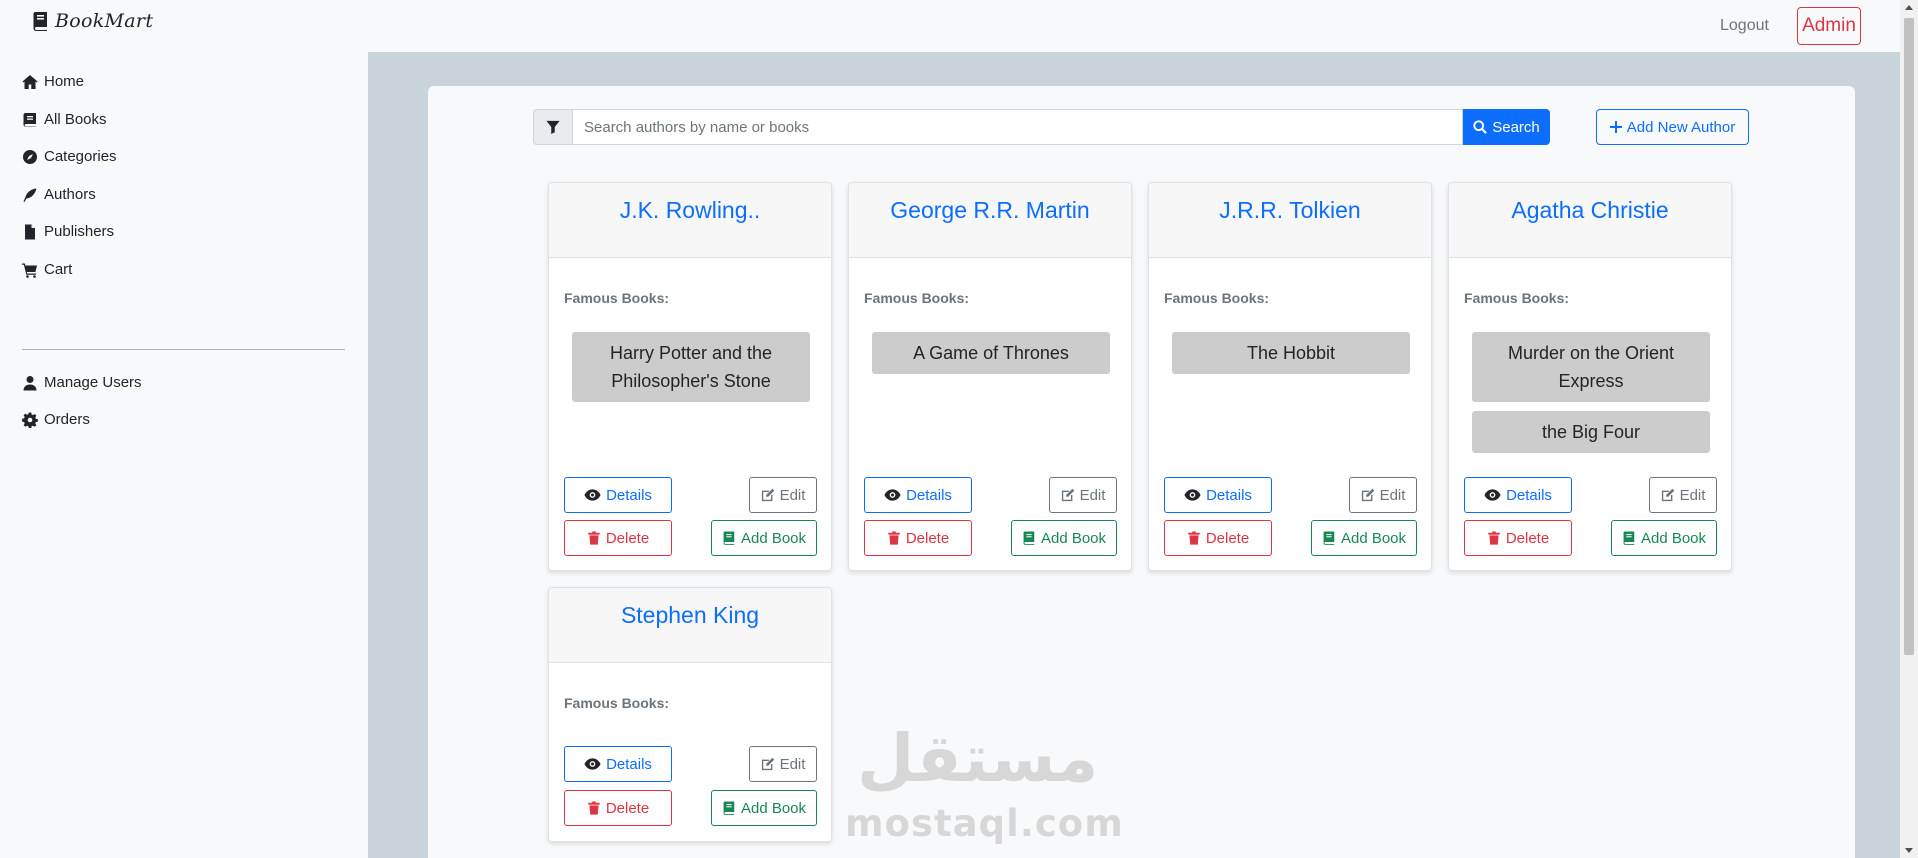 The height and width of the screenshot is (858, 1918). I want to click on user-icon, so click(30, 382).